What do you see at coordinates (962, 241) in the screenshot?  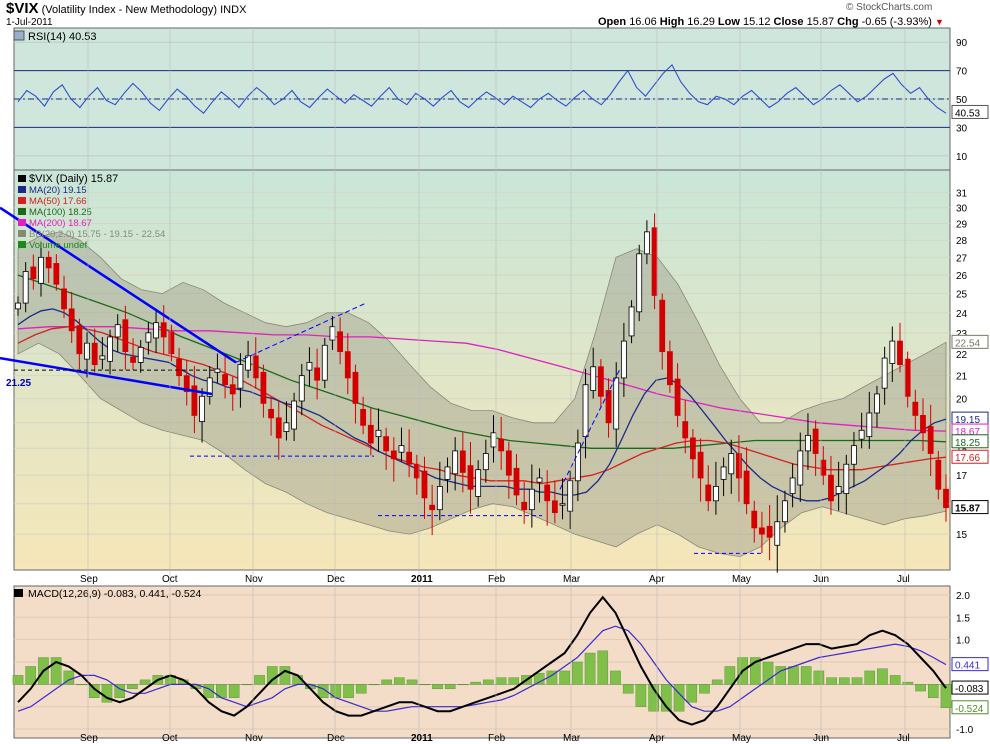 I see `price-tick-label: 28` at bounding box center [962, 241].